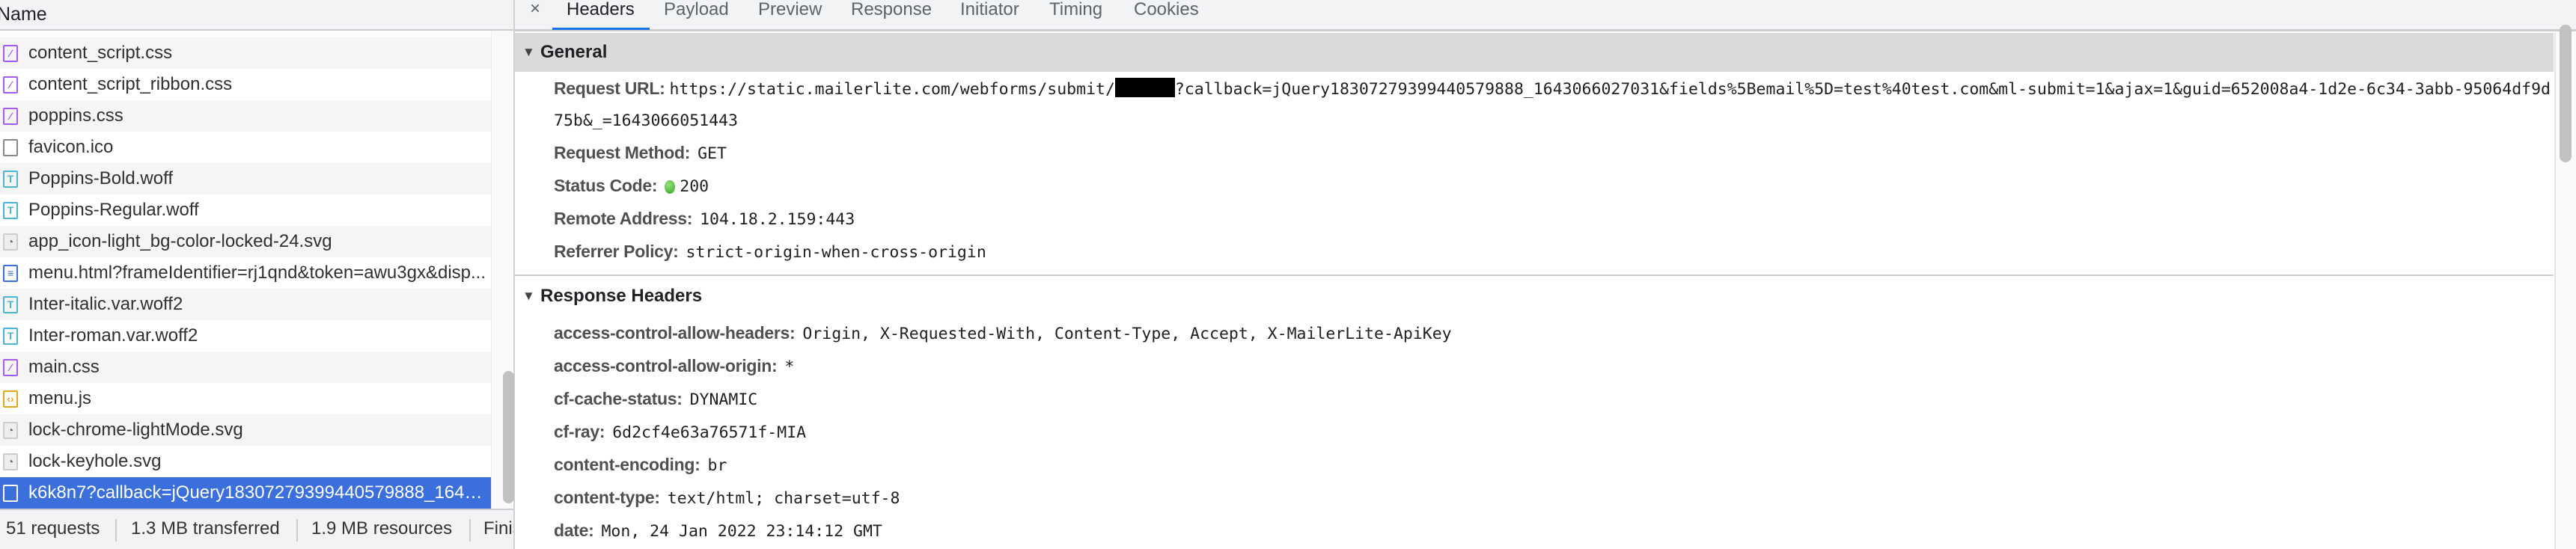 The image size is (2576, 549). Describe the element at coordinates (836, 252) in the screenshot. I see `header-value: strict-origin-when-cross-origin` at that location.